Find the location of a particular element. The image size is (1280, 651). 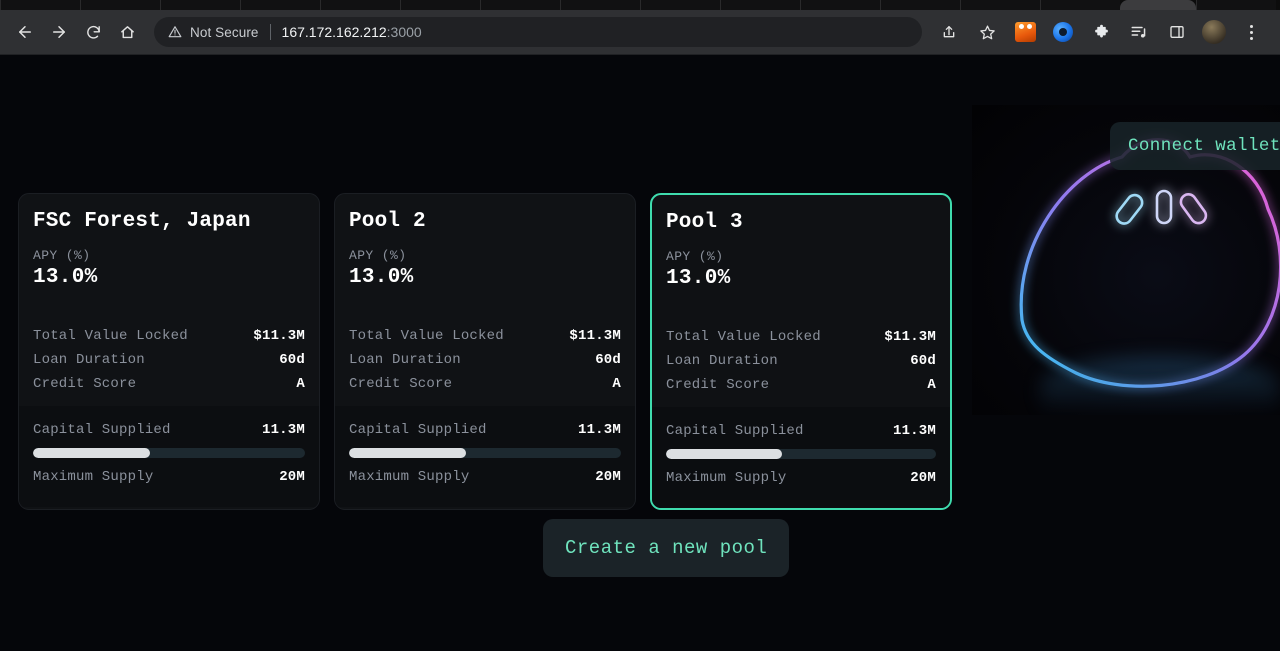

side-panel-icon is located at coordinates (1177, 32).